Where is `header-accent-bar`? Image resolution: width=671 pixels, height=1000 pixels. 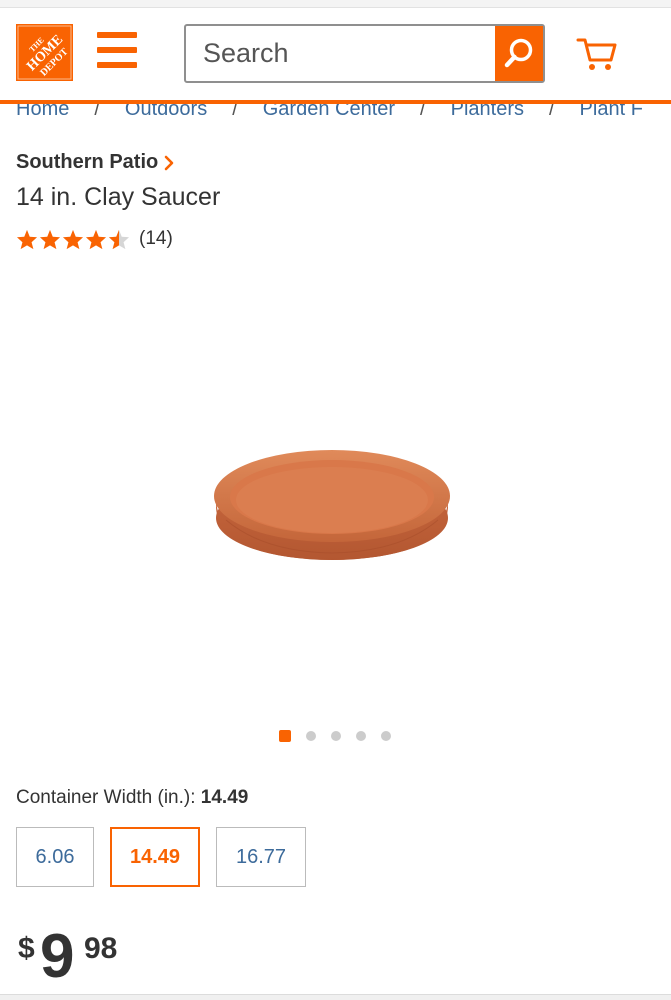 header-accent-bar is located at coordinates (335, 102).